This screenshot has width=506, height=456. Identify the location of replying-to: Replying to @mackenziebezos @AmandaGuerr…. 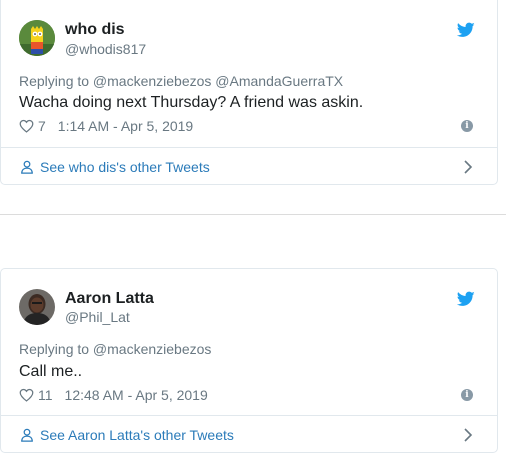
(181, 81).